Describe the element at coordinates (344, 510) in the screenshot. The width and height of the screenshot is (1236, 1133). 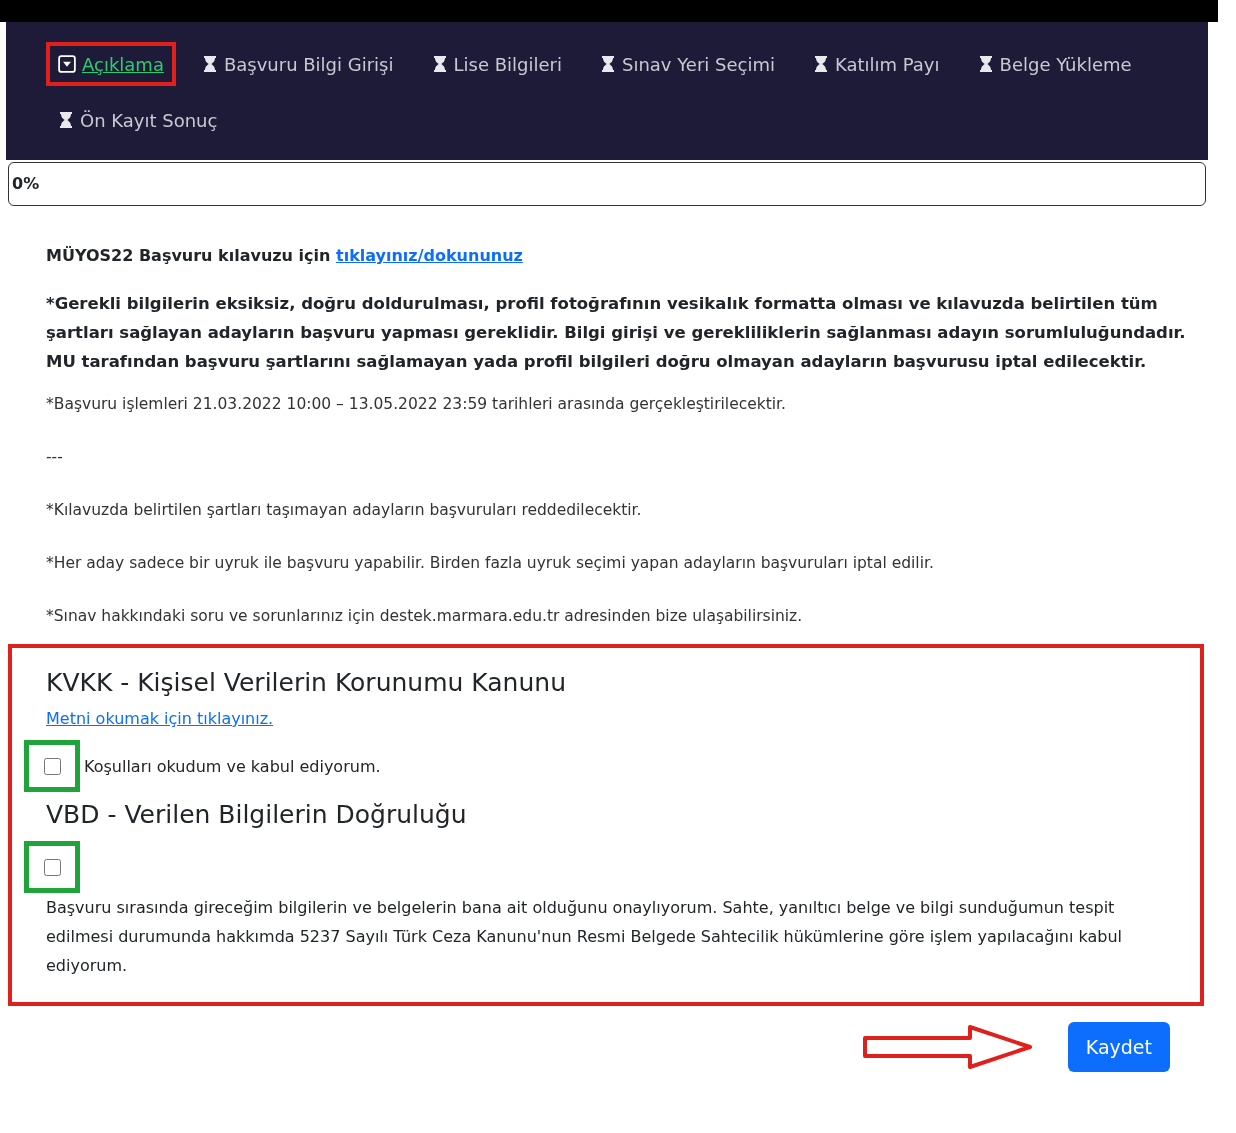
I see `note-text: *Kılavuzda belirtilen şartları taşımayan adayların başvuruları reddedilecektir.` at that location.